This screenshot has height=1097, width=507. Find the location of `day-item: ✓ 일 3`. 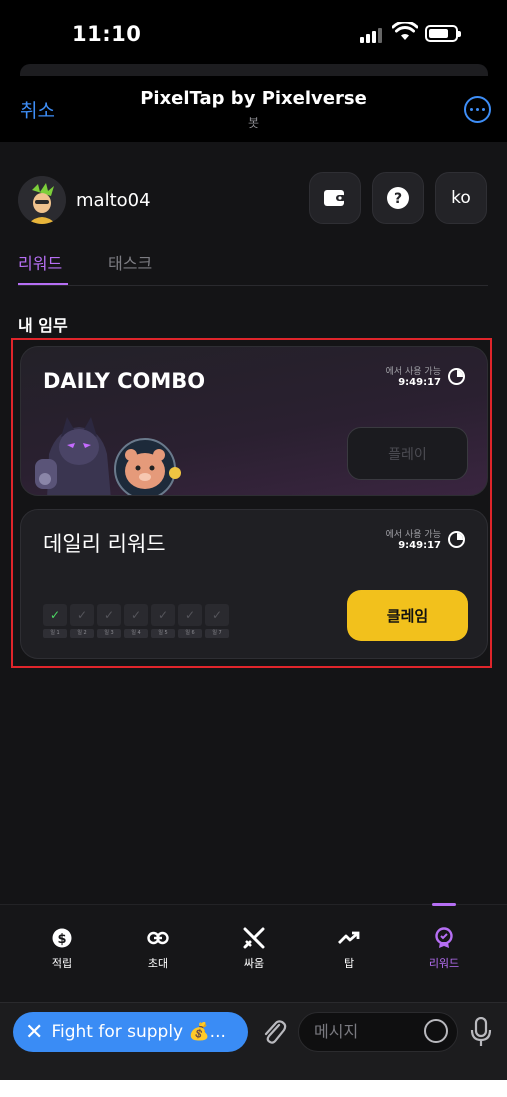

day-item: ✓ 일 3 is located at coordinates (109, 621).